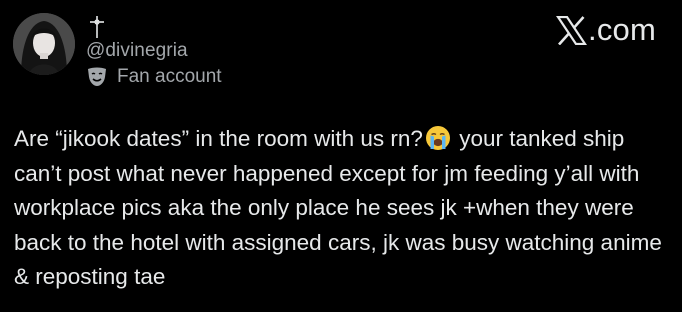  What do you see at coordinates (137, 51) in the screenshot?
I see `author-handle: @divinegria` at bounding box center [137, 51].